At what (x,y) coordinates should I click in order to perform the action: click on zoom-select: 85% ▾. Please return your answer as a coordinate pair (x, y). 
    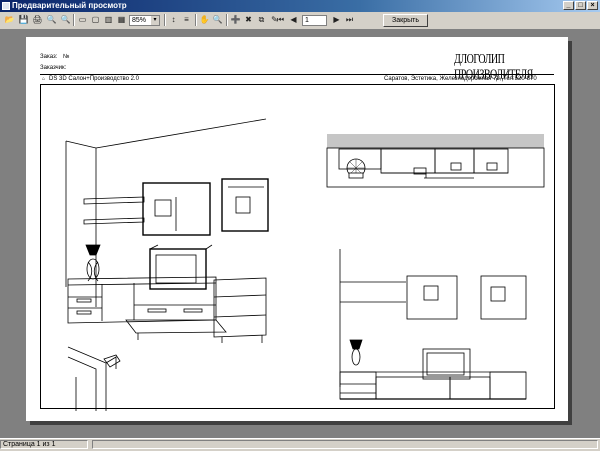
    Looking at the image, I should click on (144, 20).